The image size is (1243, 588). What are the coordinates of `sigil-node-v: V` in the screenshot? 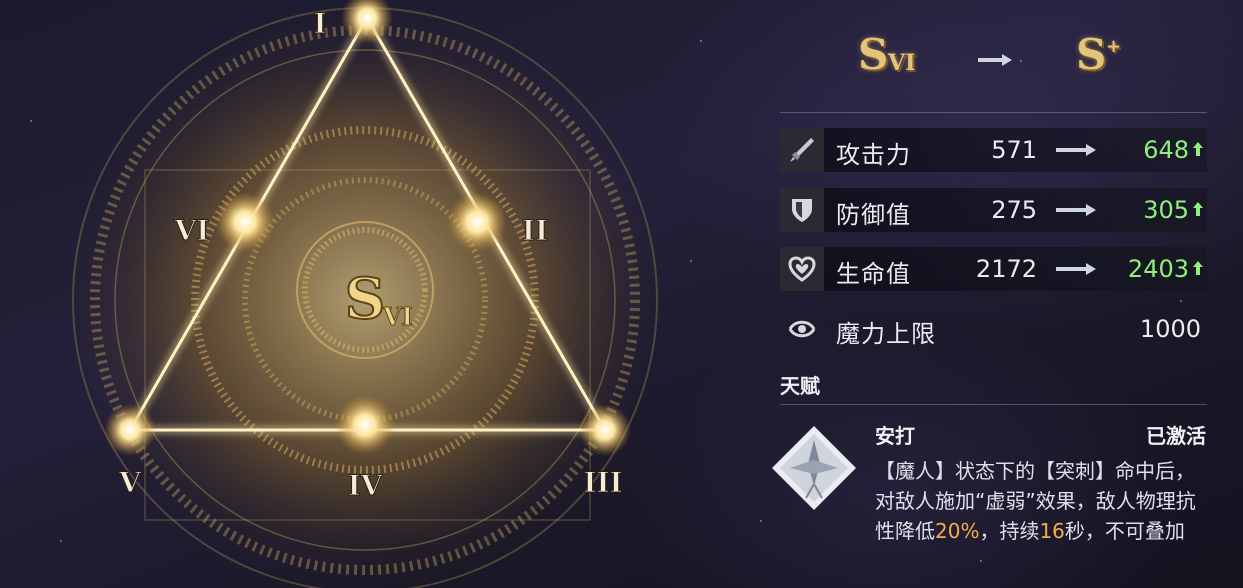 It's located at (130, 482).